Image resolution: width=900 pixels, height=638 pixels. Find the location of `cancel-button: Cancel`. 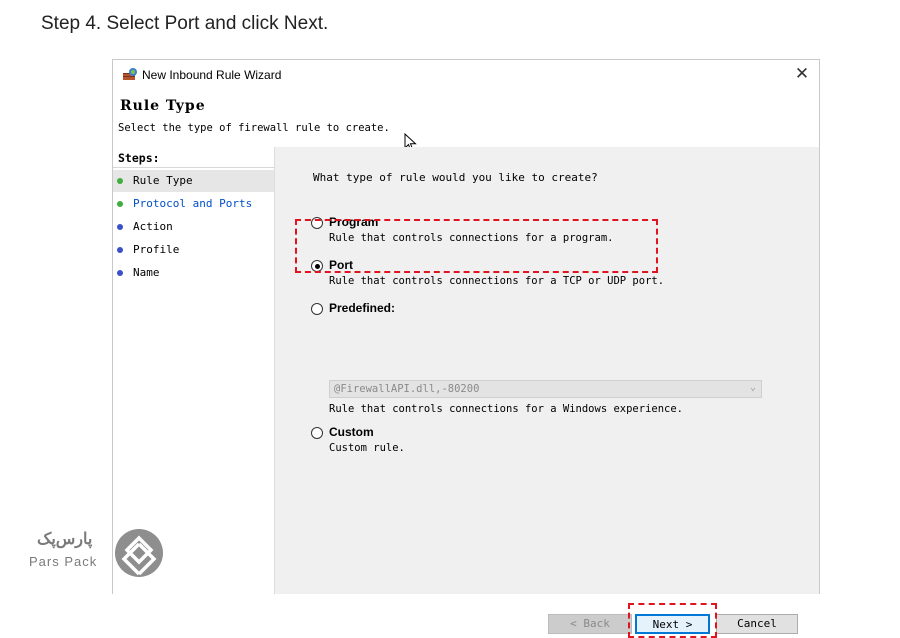

cancel-button: Cancel is located at coordinates (757, 624).